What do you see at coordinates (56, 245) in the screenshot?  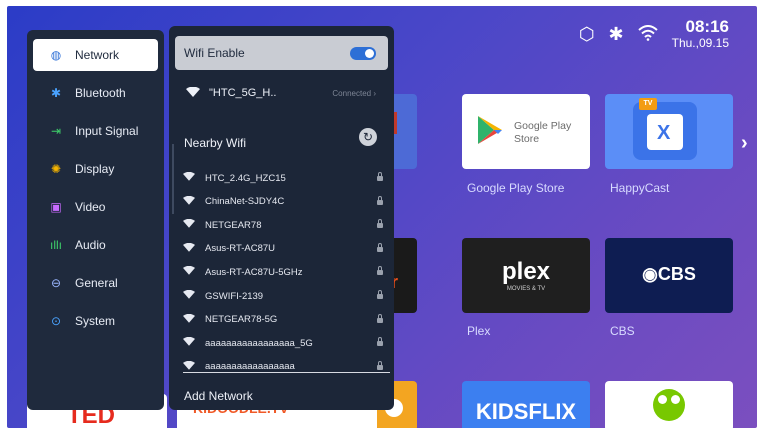 I see `audio-icon: ıllı` at bounding box center [56, 245].